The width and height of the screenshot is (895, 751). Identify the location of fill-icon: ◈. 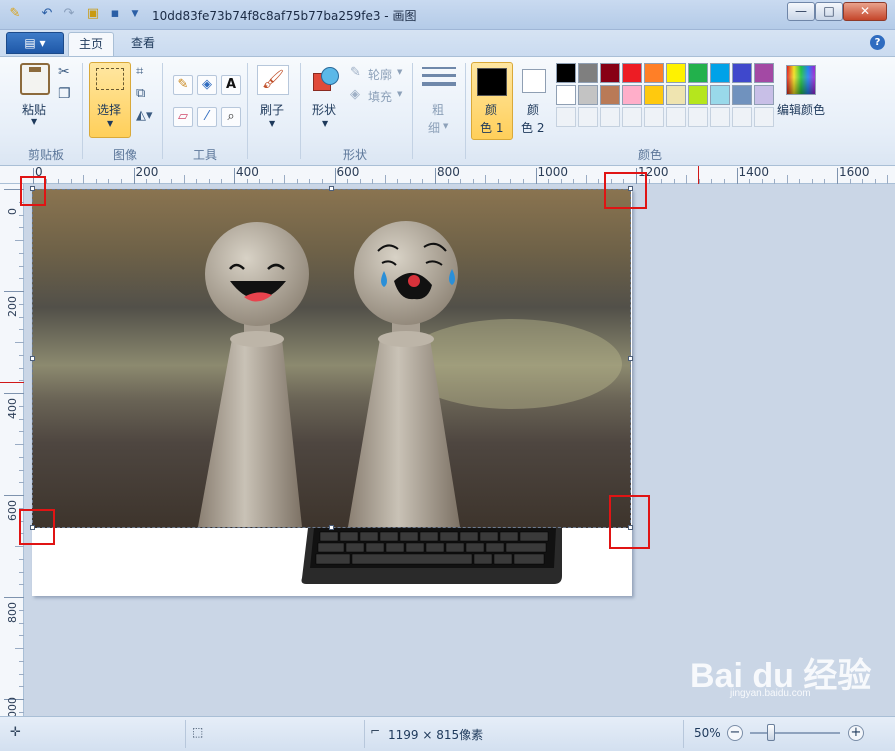
(355, 94).